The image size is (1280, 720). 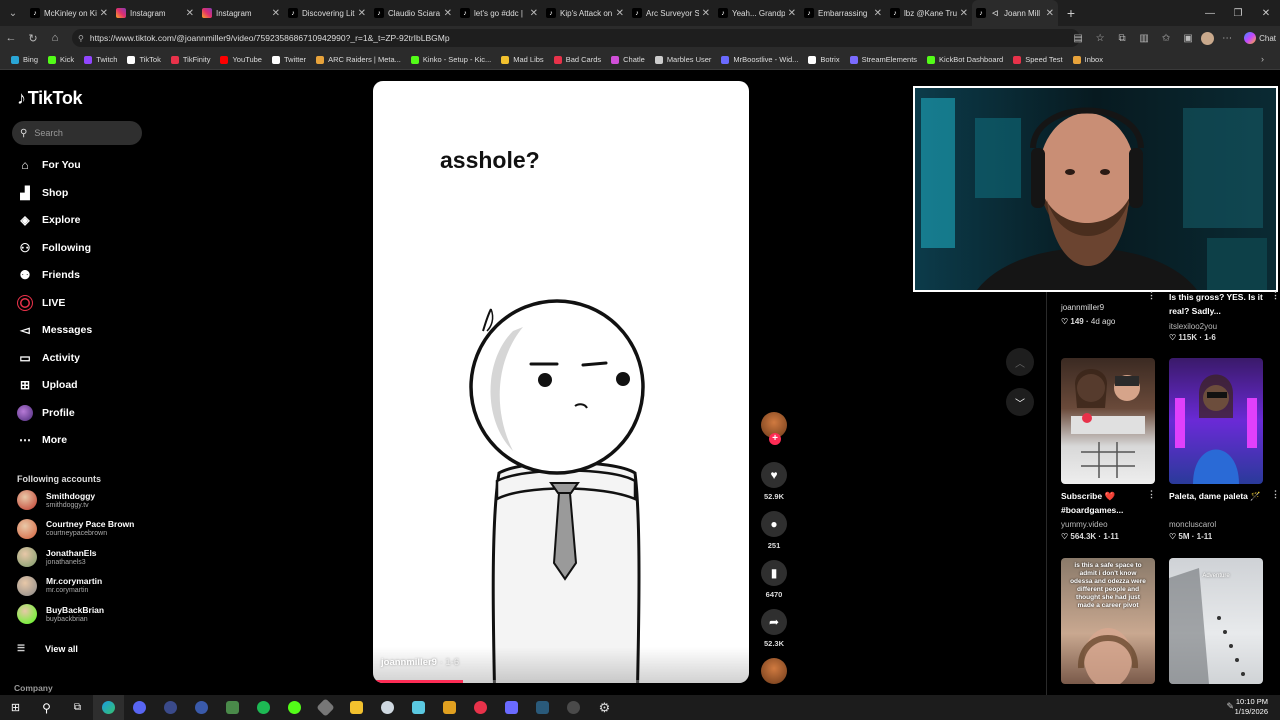 What do you see at coordinates (327, 13) in the screenshot?
I see `tab: ♪ Discovering Lit ✕` at bounding box center [327, 13].